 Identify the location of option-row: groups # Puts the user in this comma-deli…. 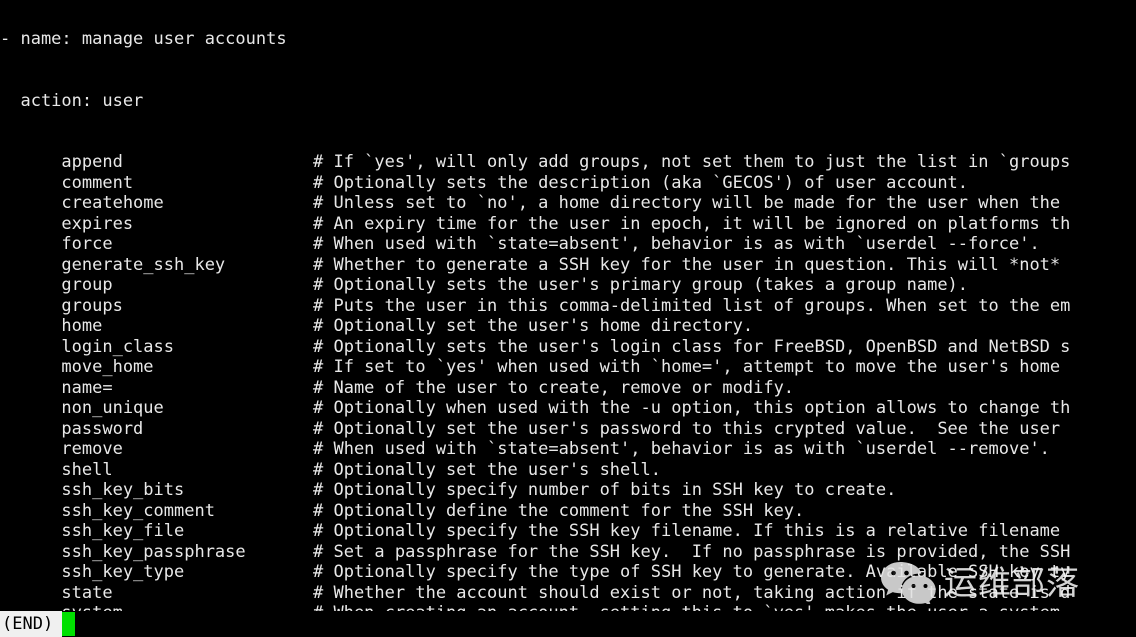
(568, 306).